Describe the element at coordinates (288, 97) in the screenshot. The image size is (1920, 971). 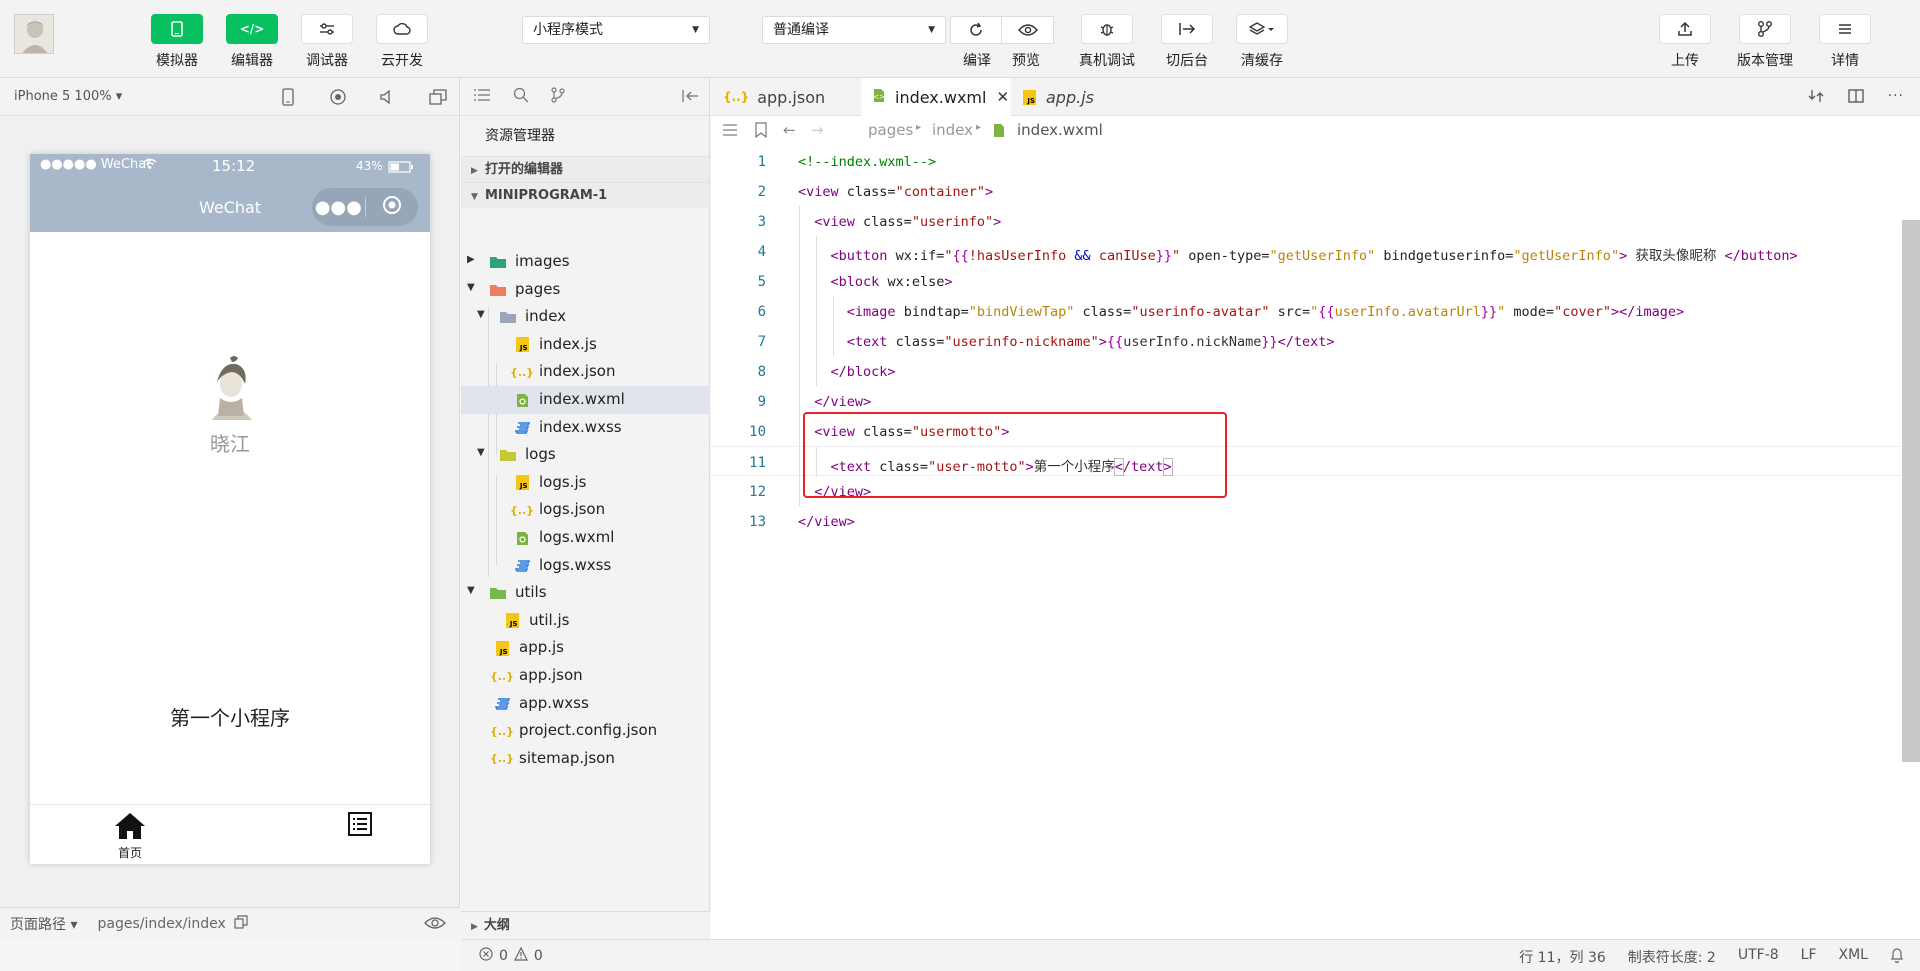
I see `phone-icon` at that location.